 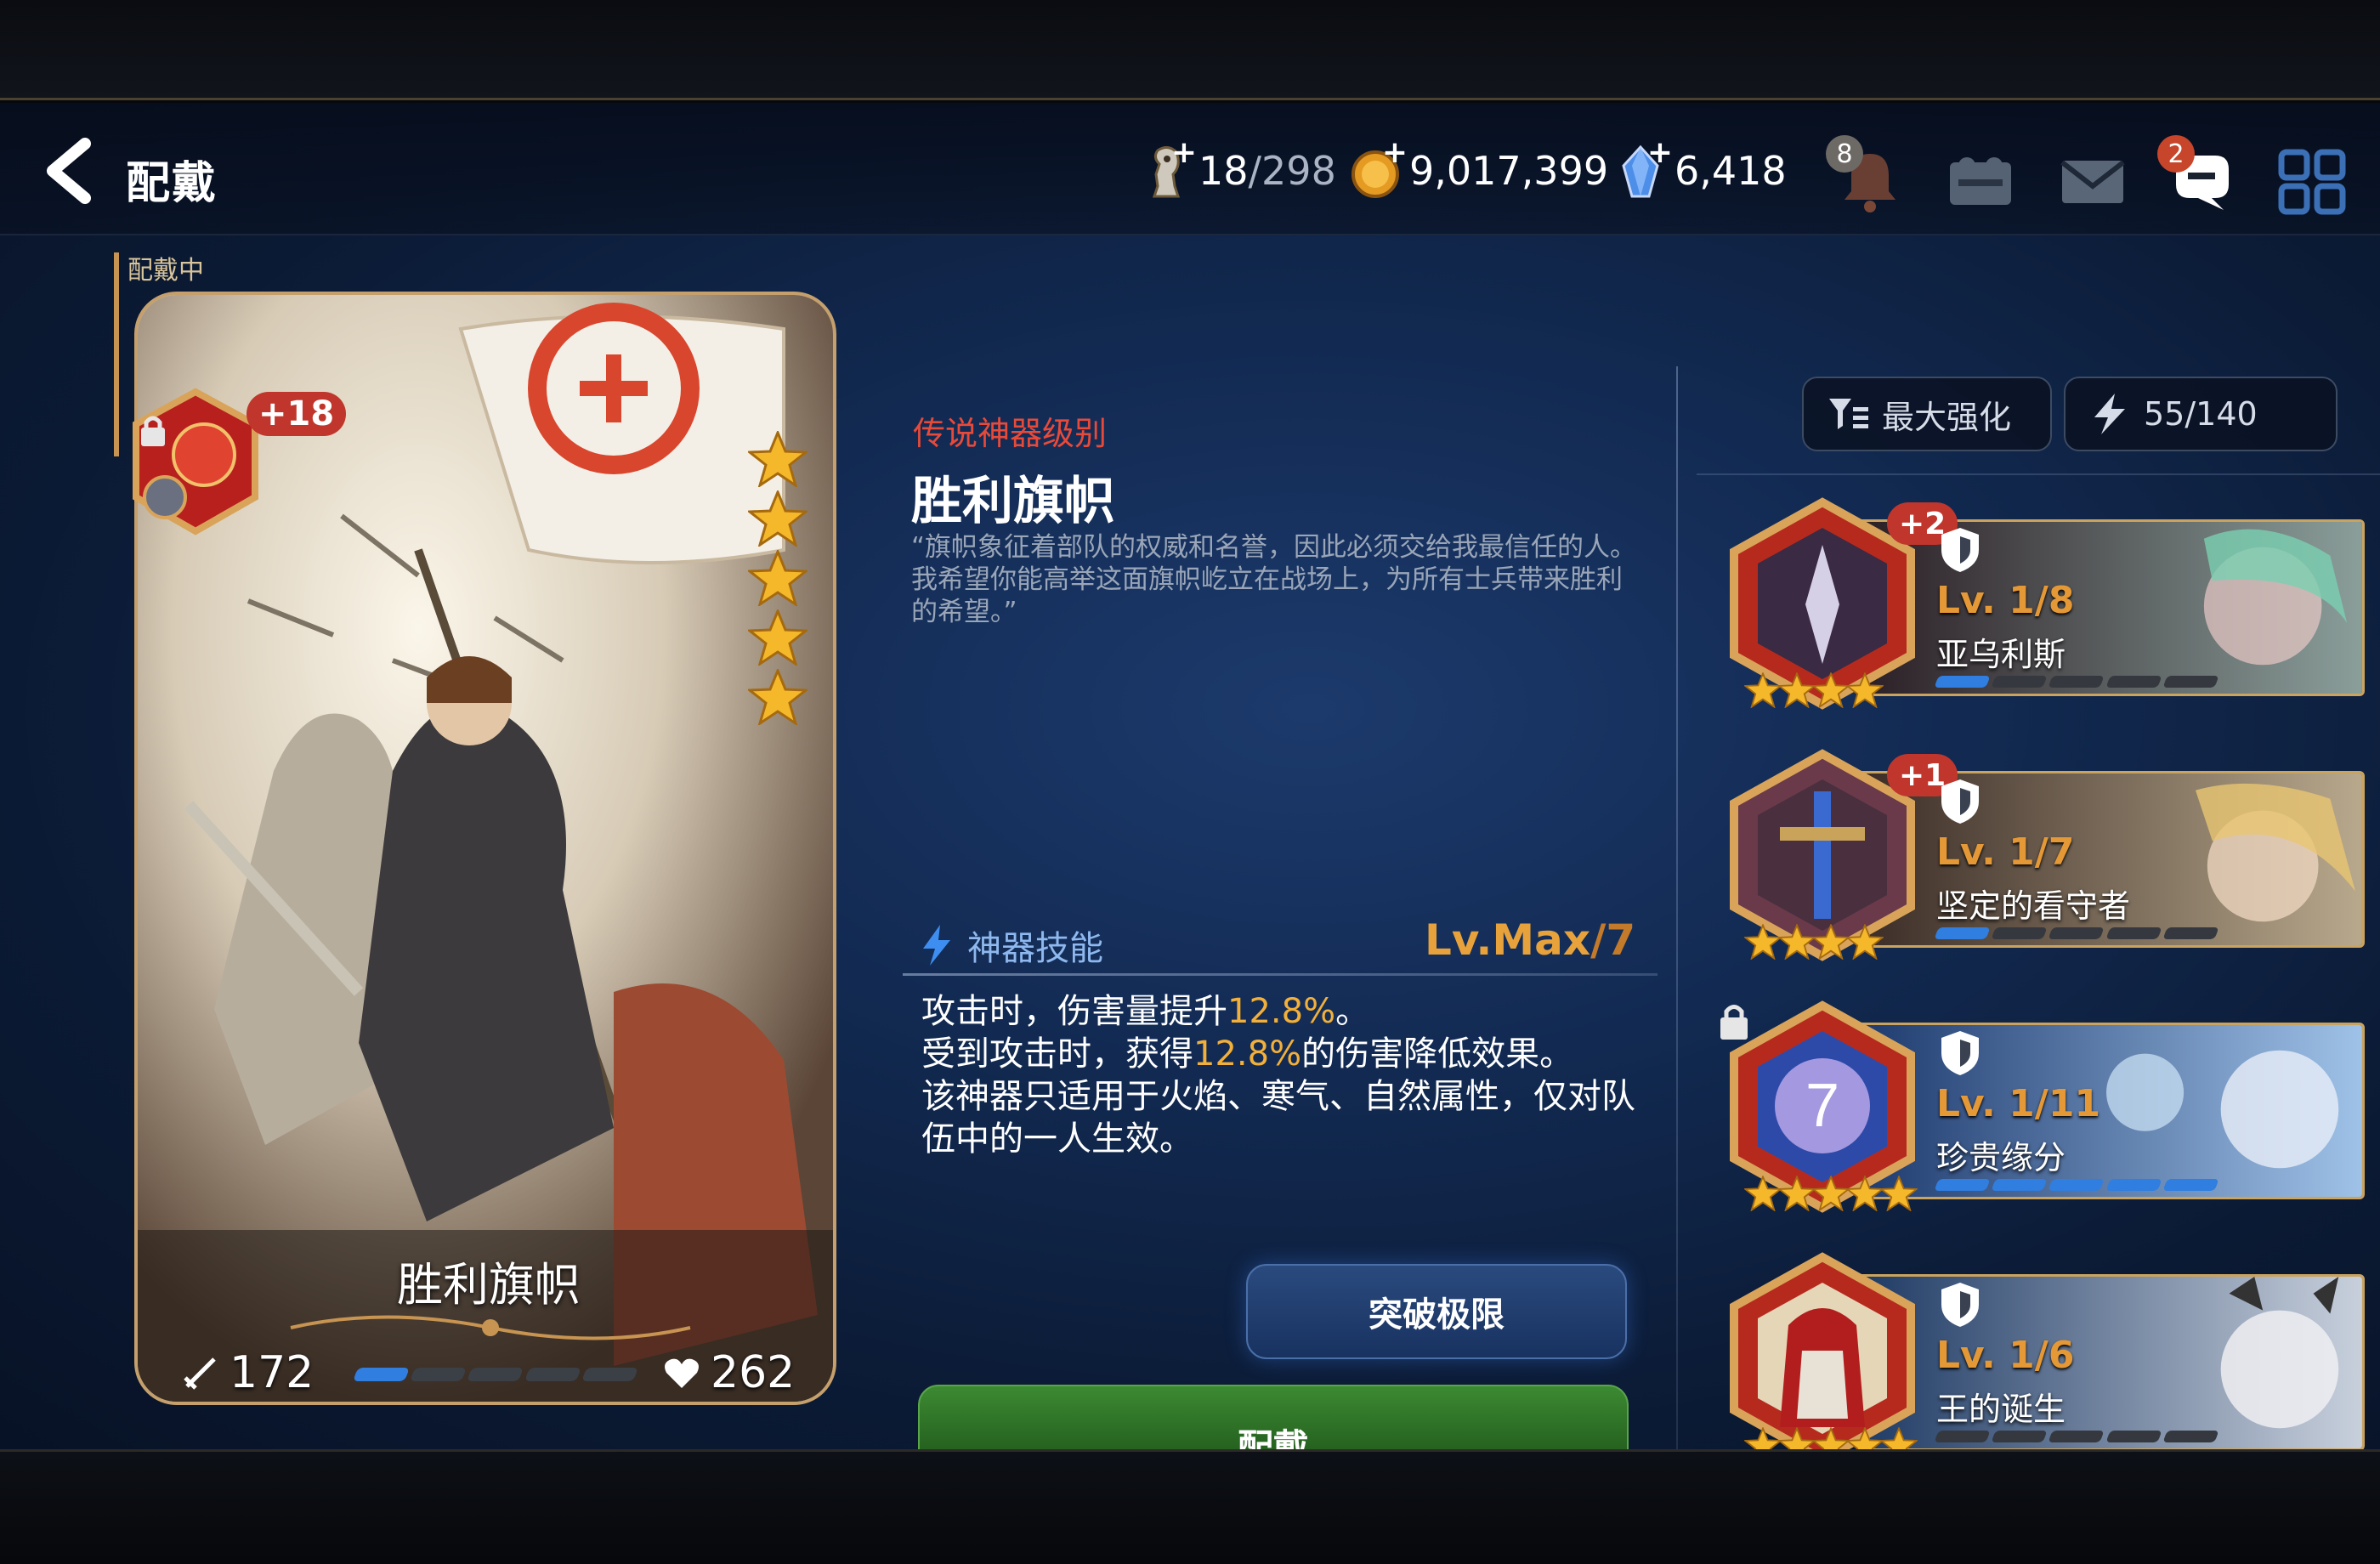 I want to click on gold-resource: + 9,017,399, so click(x=1479, y=168).